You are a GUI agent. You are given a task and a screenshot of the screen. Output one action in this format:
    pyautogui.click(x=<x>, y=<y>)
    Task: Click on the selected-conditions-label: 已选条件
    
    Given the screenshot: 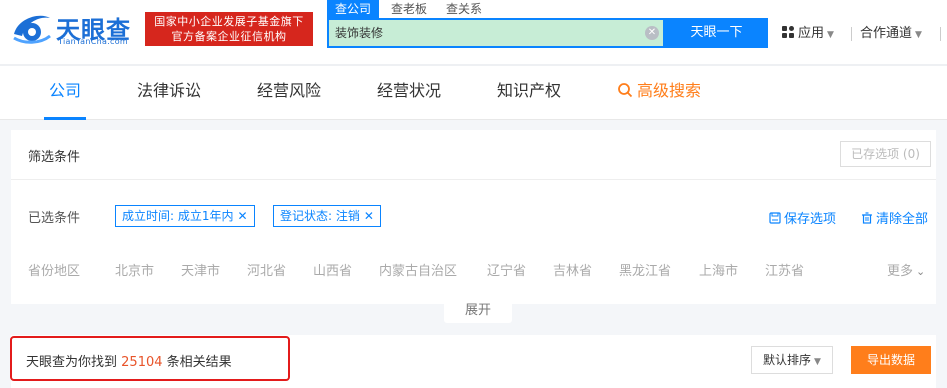 What is the action you would take?
    pyautogui.click(x=54, y=218)
    